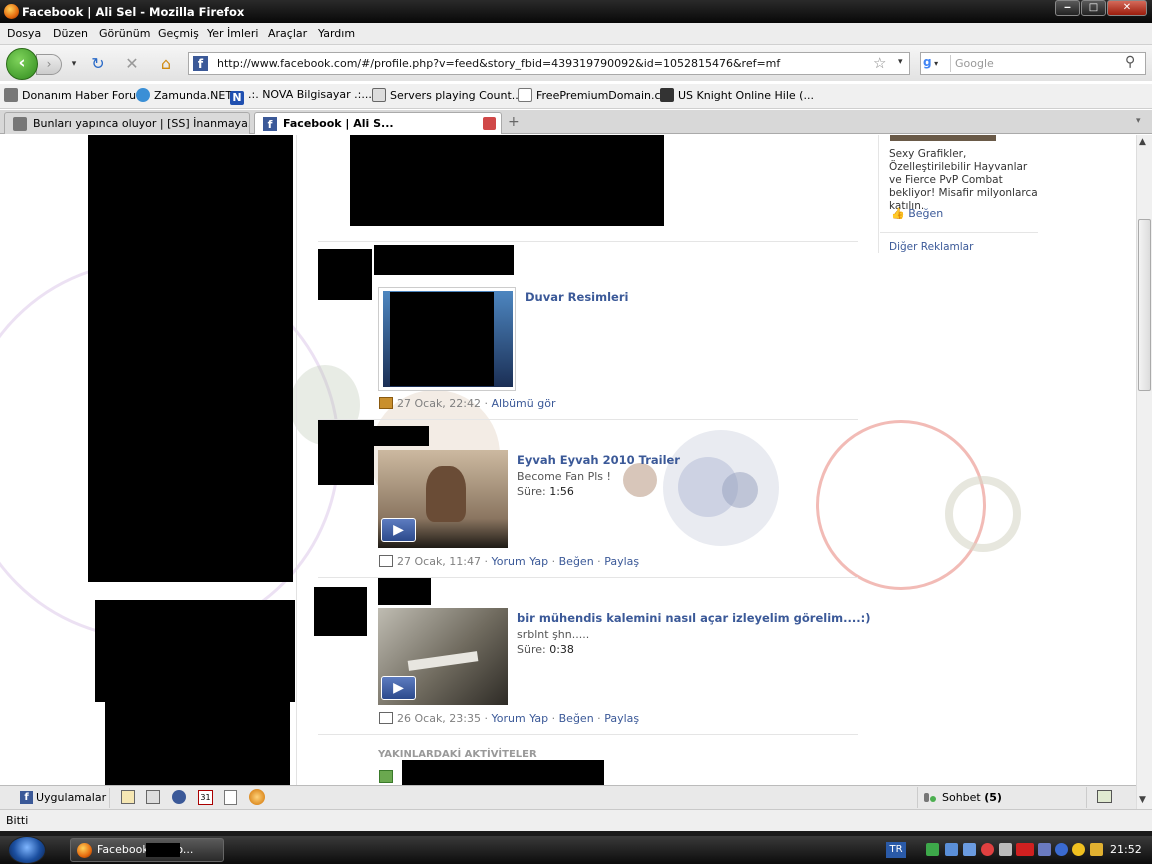 This screenshot has width=1152, height=864. I want to click on security-icon, so click(987, 849).